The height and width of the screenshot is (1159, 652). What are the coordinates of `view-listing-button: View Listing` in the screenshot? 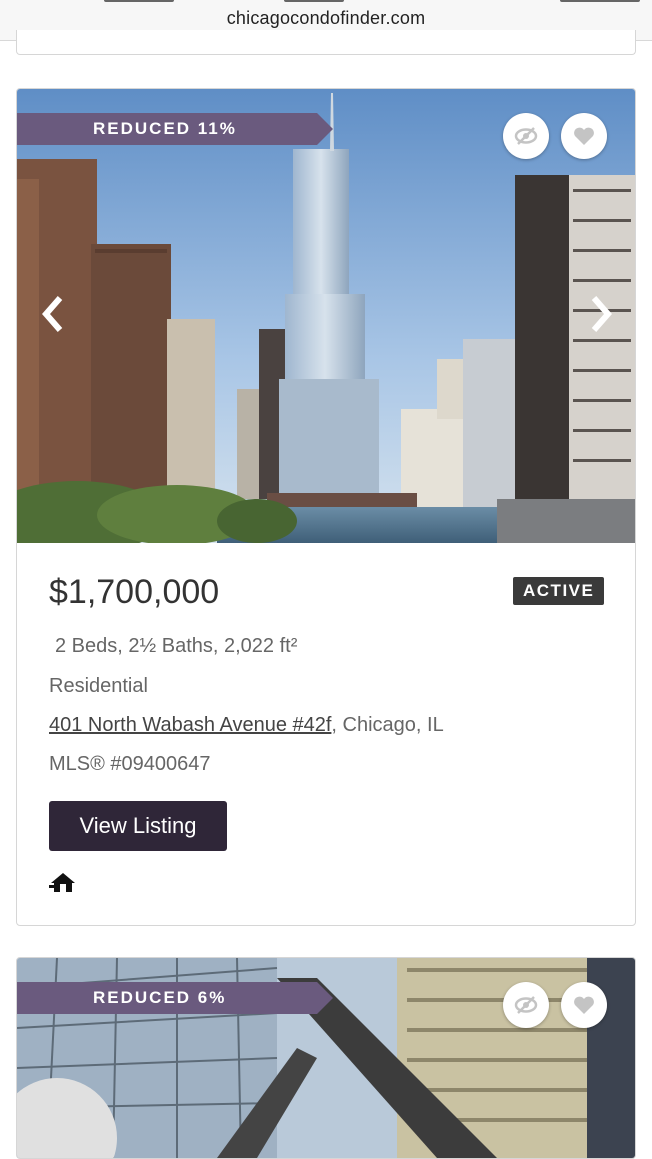 It's located at (138, 826).